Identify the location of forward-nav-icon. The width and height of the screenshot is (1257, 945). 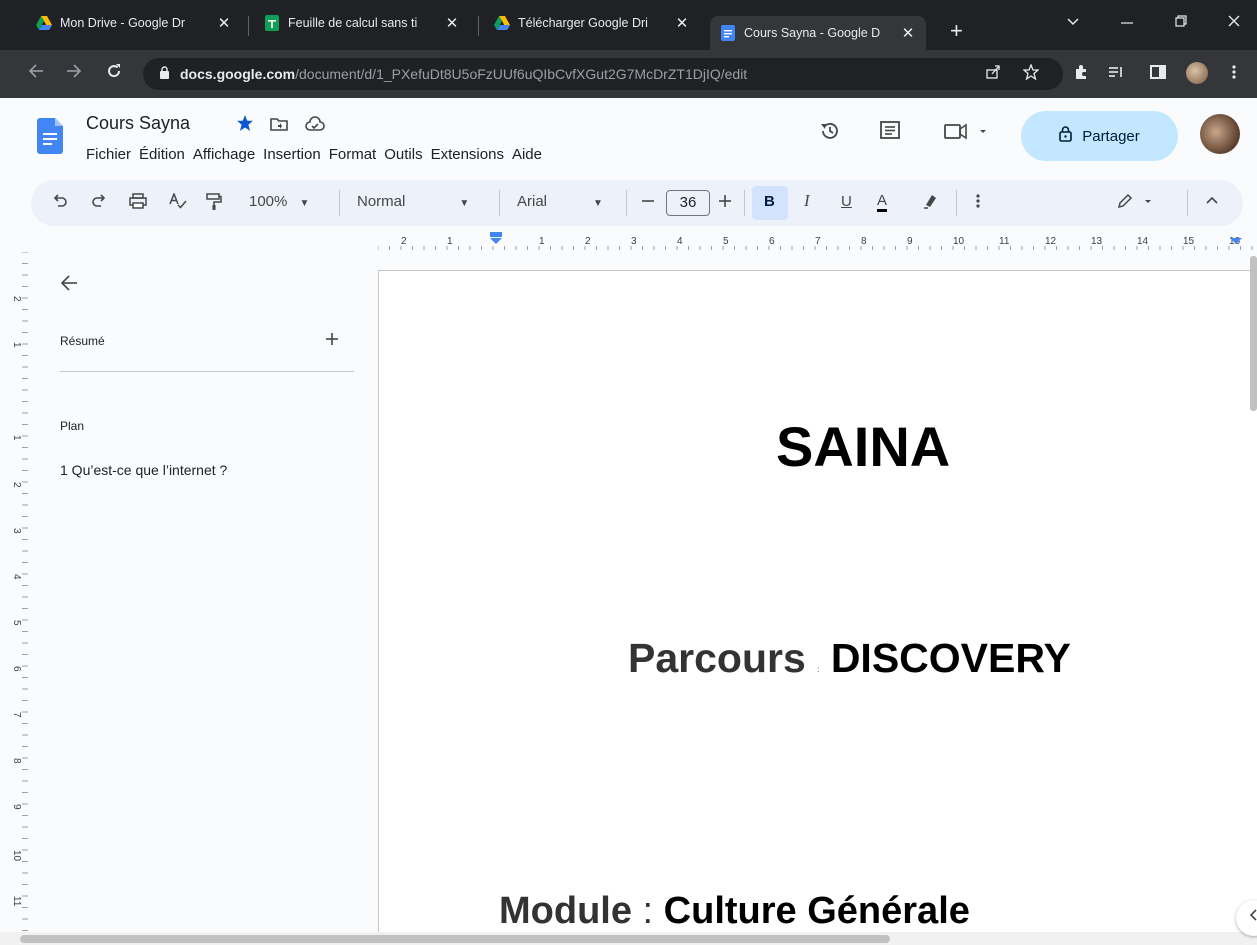
(74, 73).